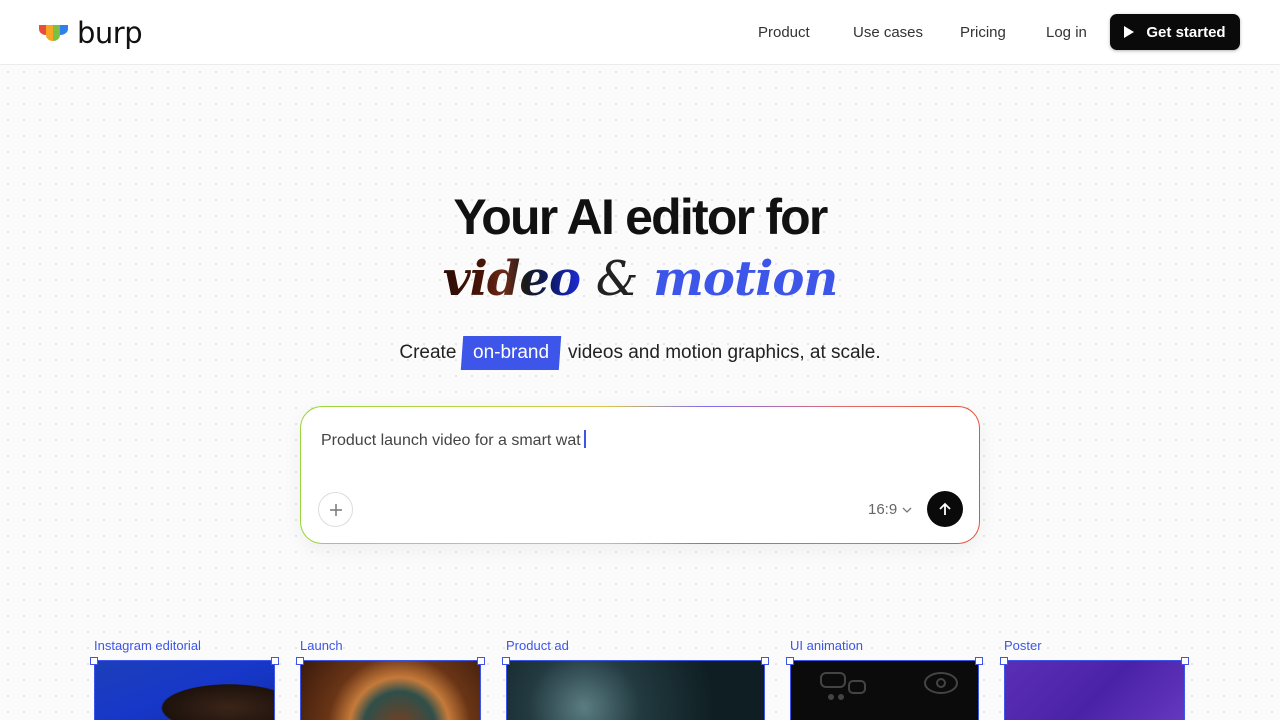 This screenshot has width=1280, height=720. I want to click on card-poster, so click(1094, 688).